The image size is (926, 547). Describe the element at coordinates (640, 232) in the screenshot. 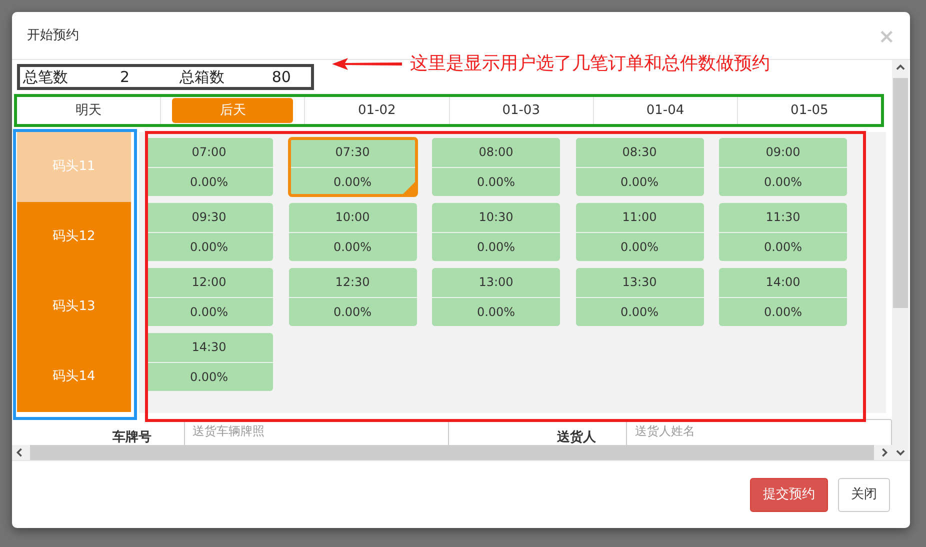

I see `time-slot: 11:00 0.00%` at that location.